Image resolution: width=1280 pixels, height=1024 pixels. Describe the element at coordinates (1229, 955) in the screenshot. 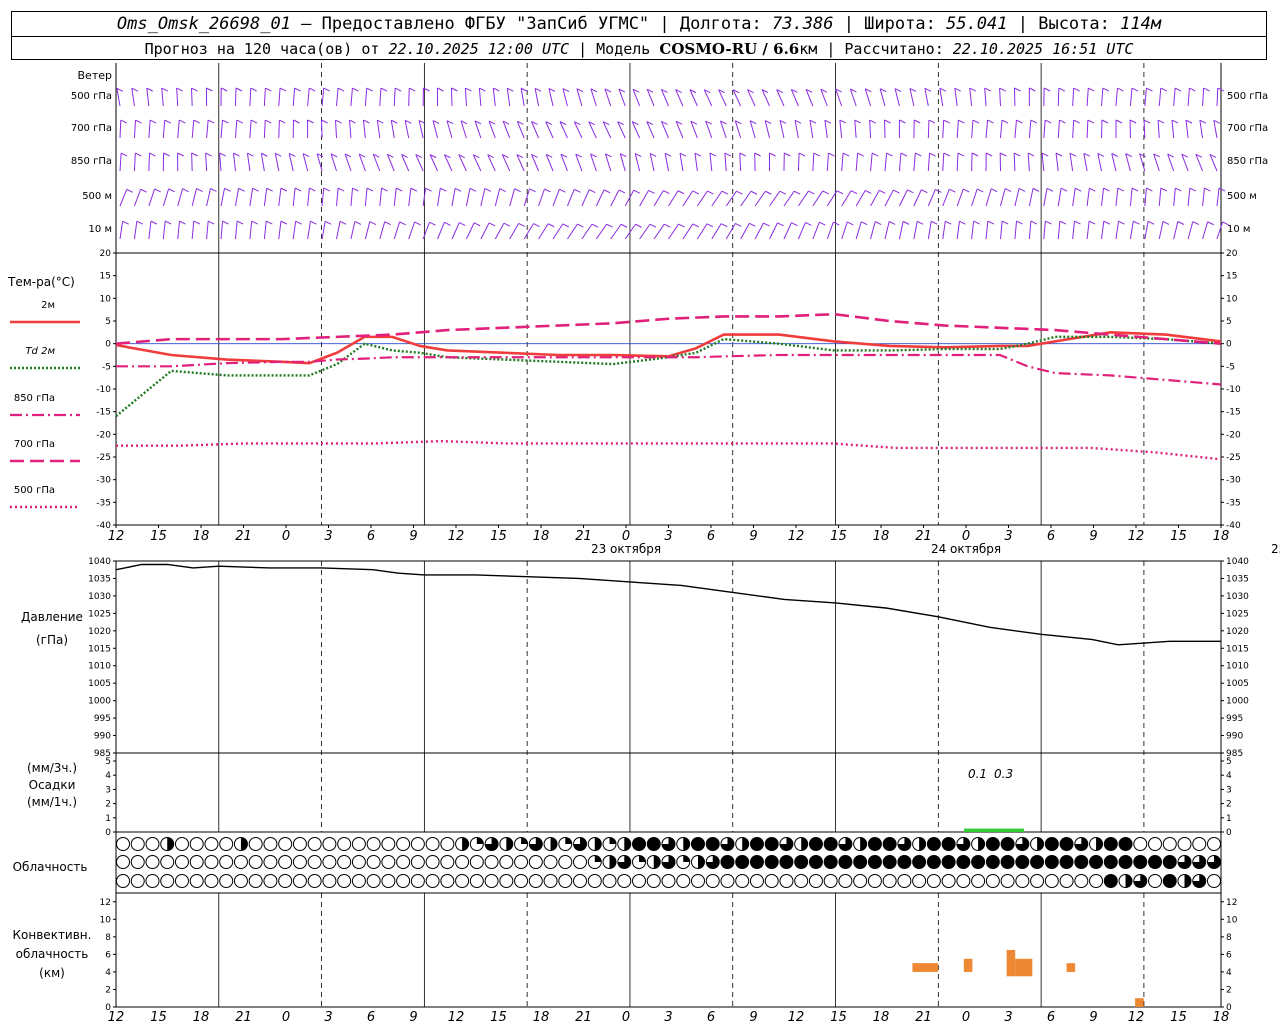

I see `conv-y-label-right: 6` at that location.